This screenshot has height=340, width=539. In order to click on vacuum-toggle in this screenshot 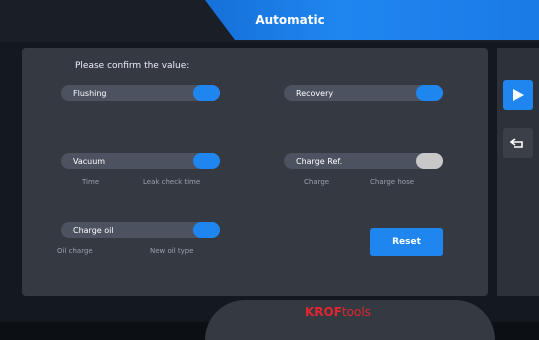, I will do `click(206, 161)`.